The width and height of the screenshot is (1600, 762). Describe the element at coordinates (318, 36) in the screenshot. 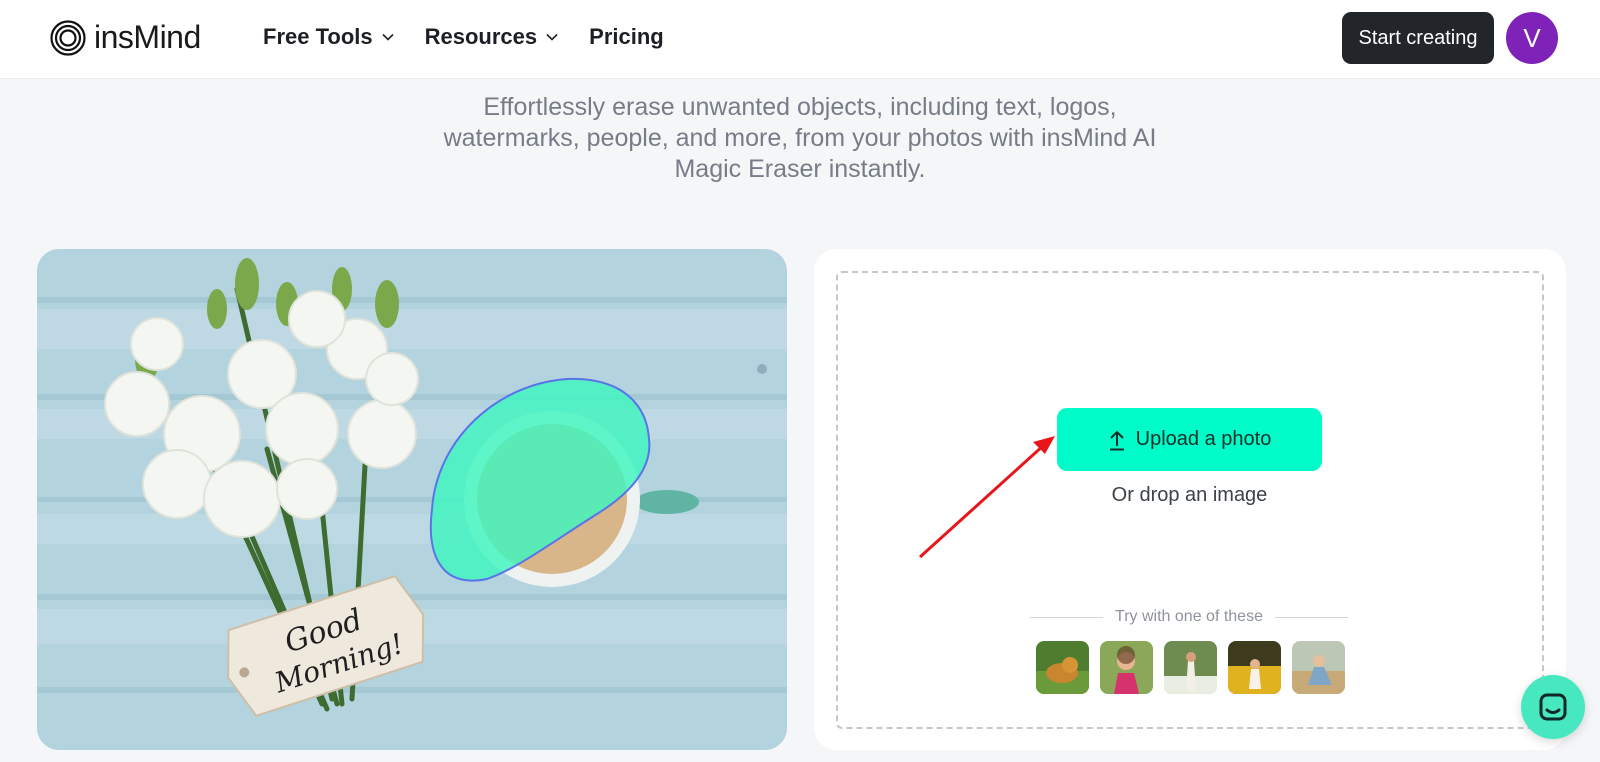

I see `nav-free-tools-label: Free Tools` at that location.